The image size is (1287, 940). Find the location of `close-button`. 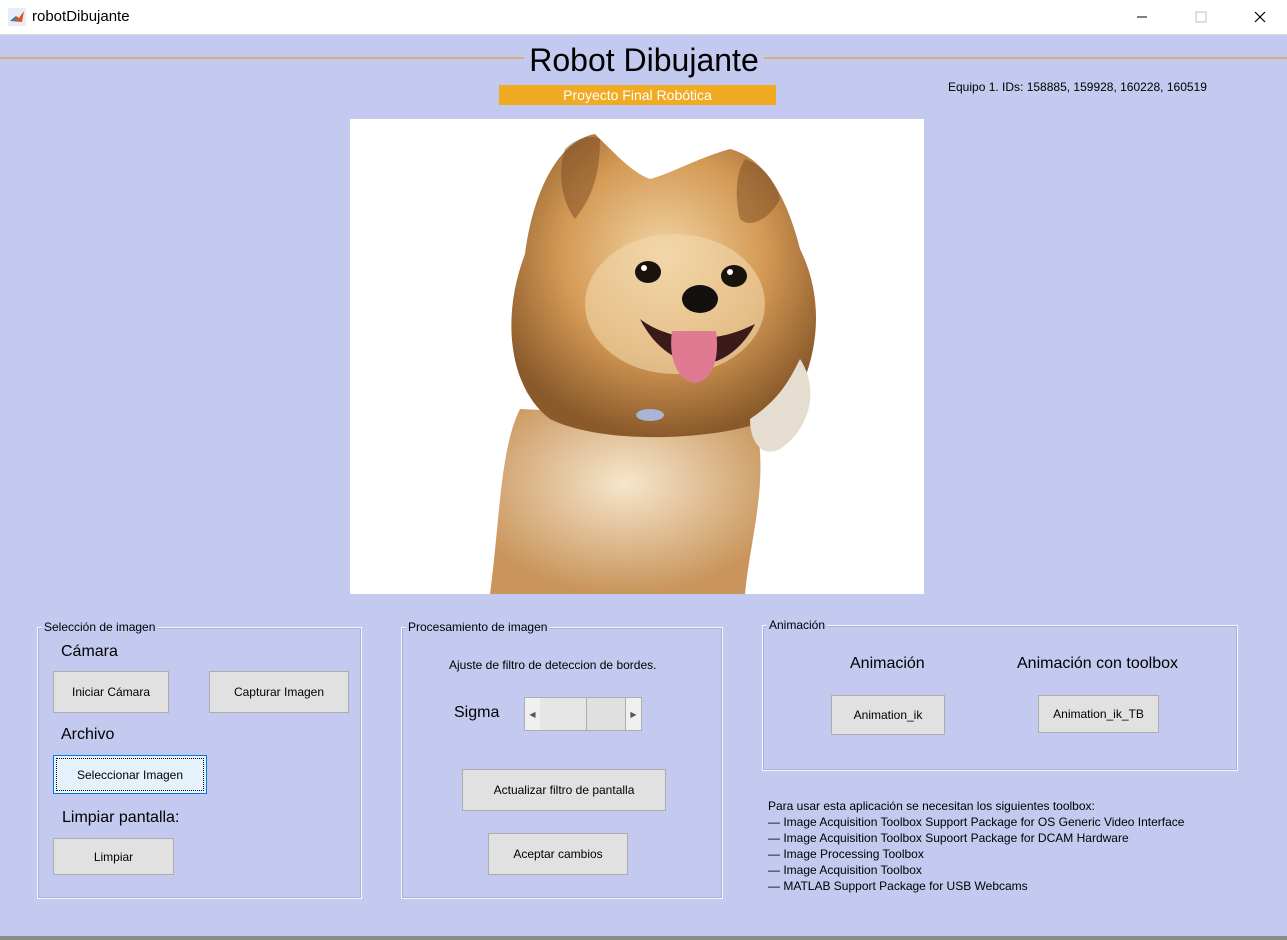

close-button is located at coordinates (1260, 17).